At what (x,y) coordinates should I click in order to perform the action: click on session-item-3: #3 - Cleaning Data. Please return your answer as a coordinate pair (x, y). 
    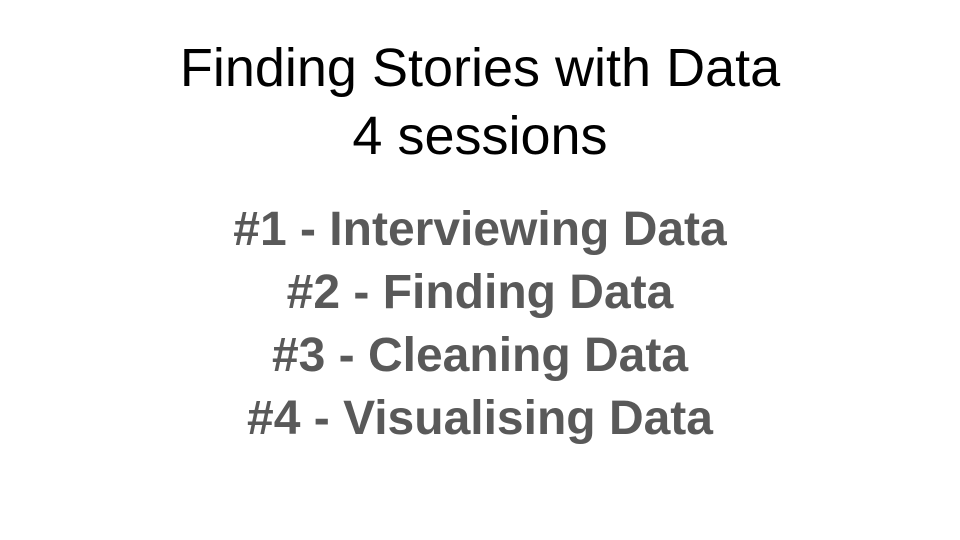
    Looking at the image, I should click on (480, 355).